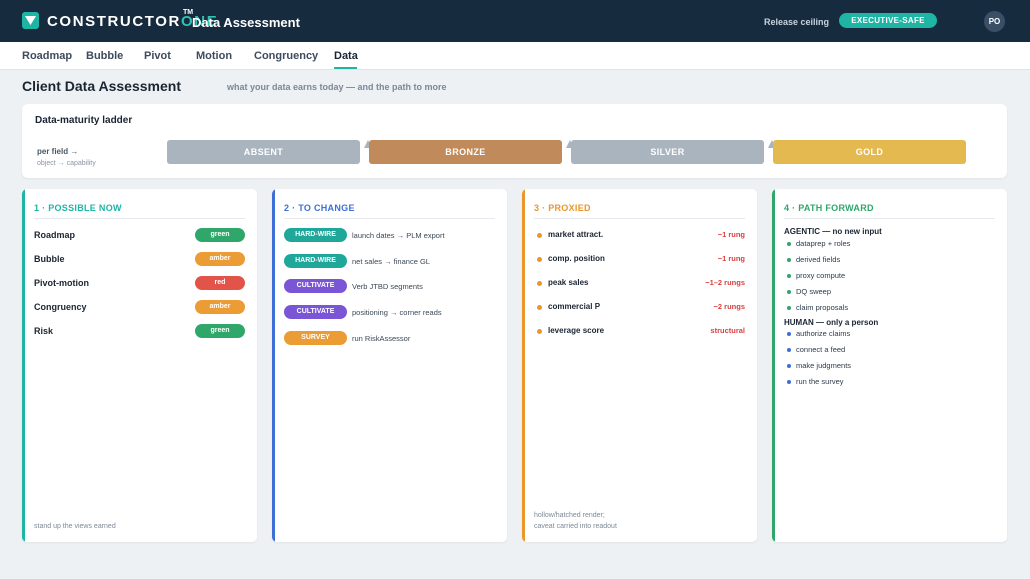 The width and height of the screenshot is (1030, 579). I want to click on tab-congruency: Congruency, so click(286, 56).